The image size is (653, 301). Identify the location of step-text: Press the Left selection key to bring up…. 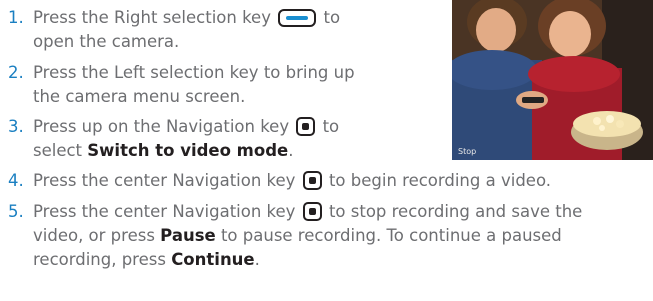
(194, 84).